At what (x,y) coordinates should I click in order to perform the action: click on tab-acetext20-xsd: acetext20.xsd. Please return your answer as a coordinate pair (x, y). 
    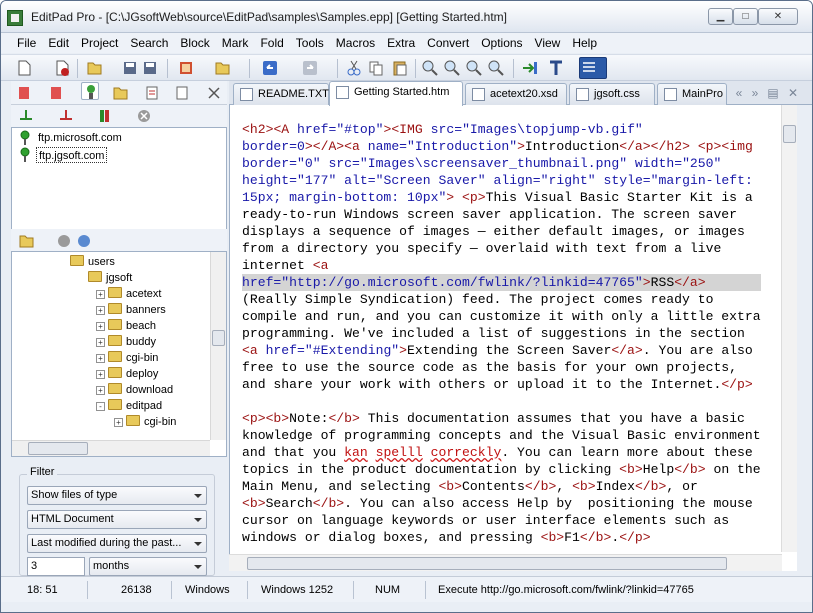
    Looking at the image, I should click on (516, 94).